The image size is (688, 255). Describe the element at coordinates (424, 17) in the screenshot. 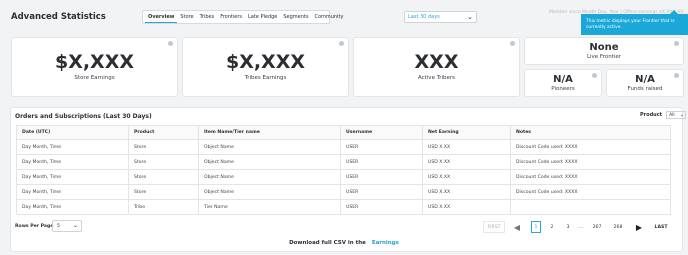

I see `period-value: Last 30 days` at that location.